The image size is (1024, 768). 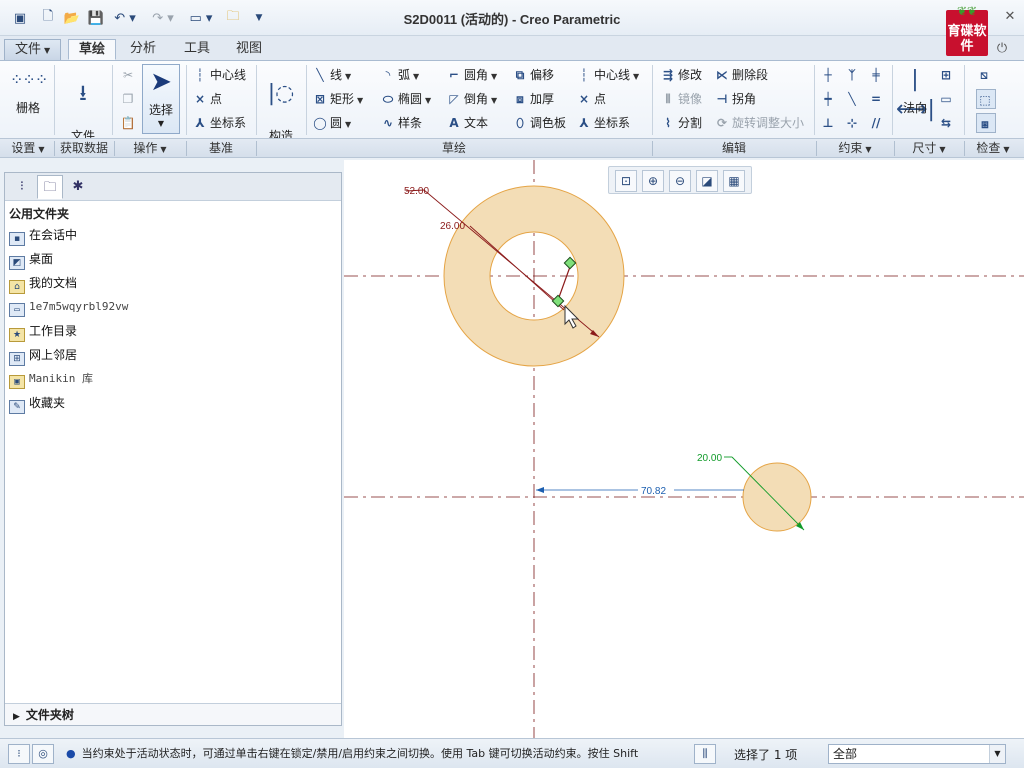 I want to click on refit-icon: ⊡, so click(x=626, y=181).